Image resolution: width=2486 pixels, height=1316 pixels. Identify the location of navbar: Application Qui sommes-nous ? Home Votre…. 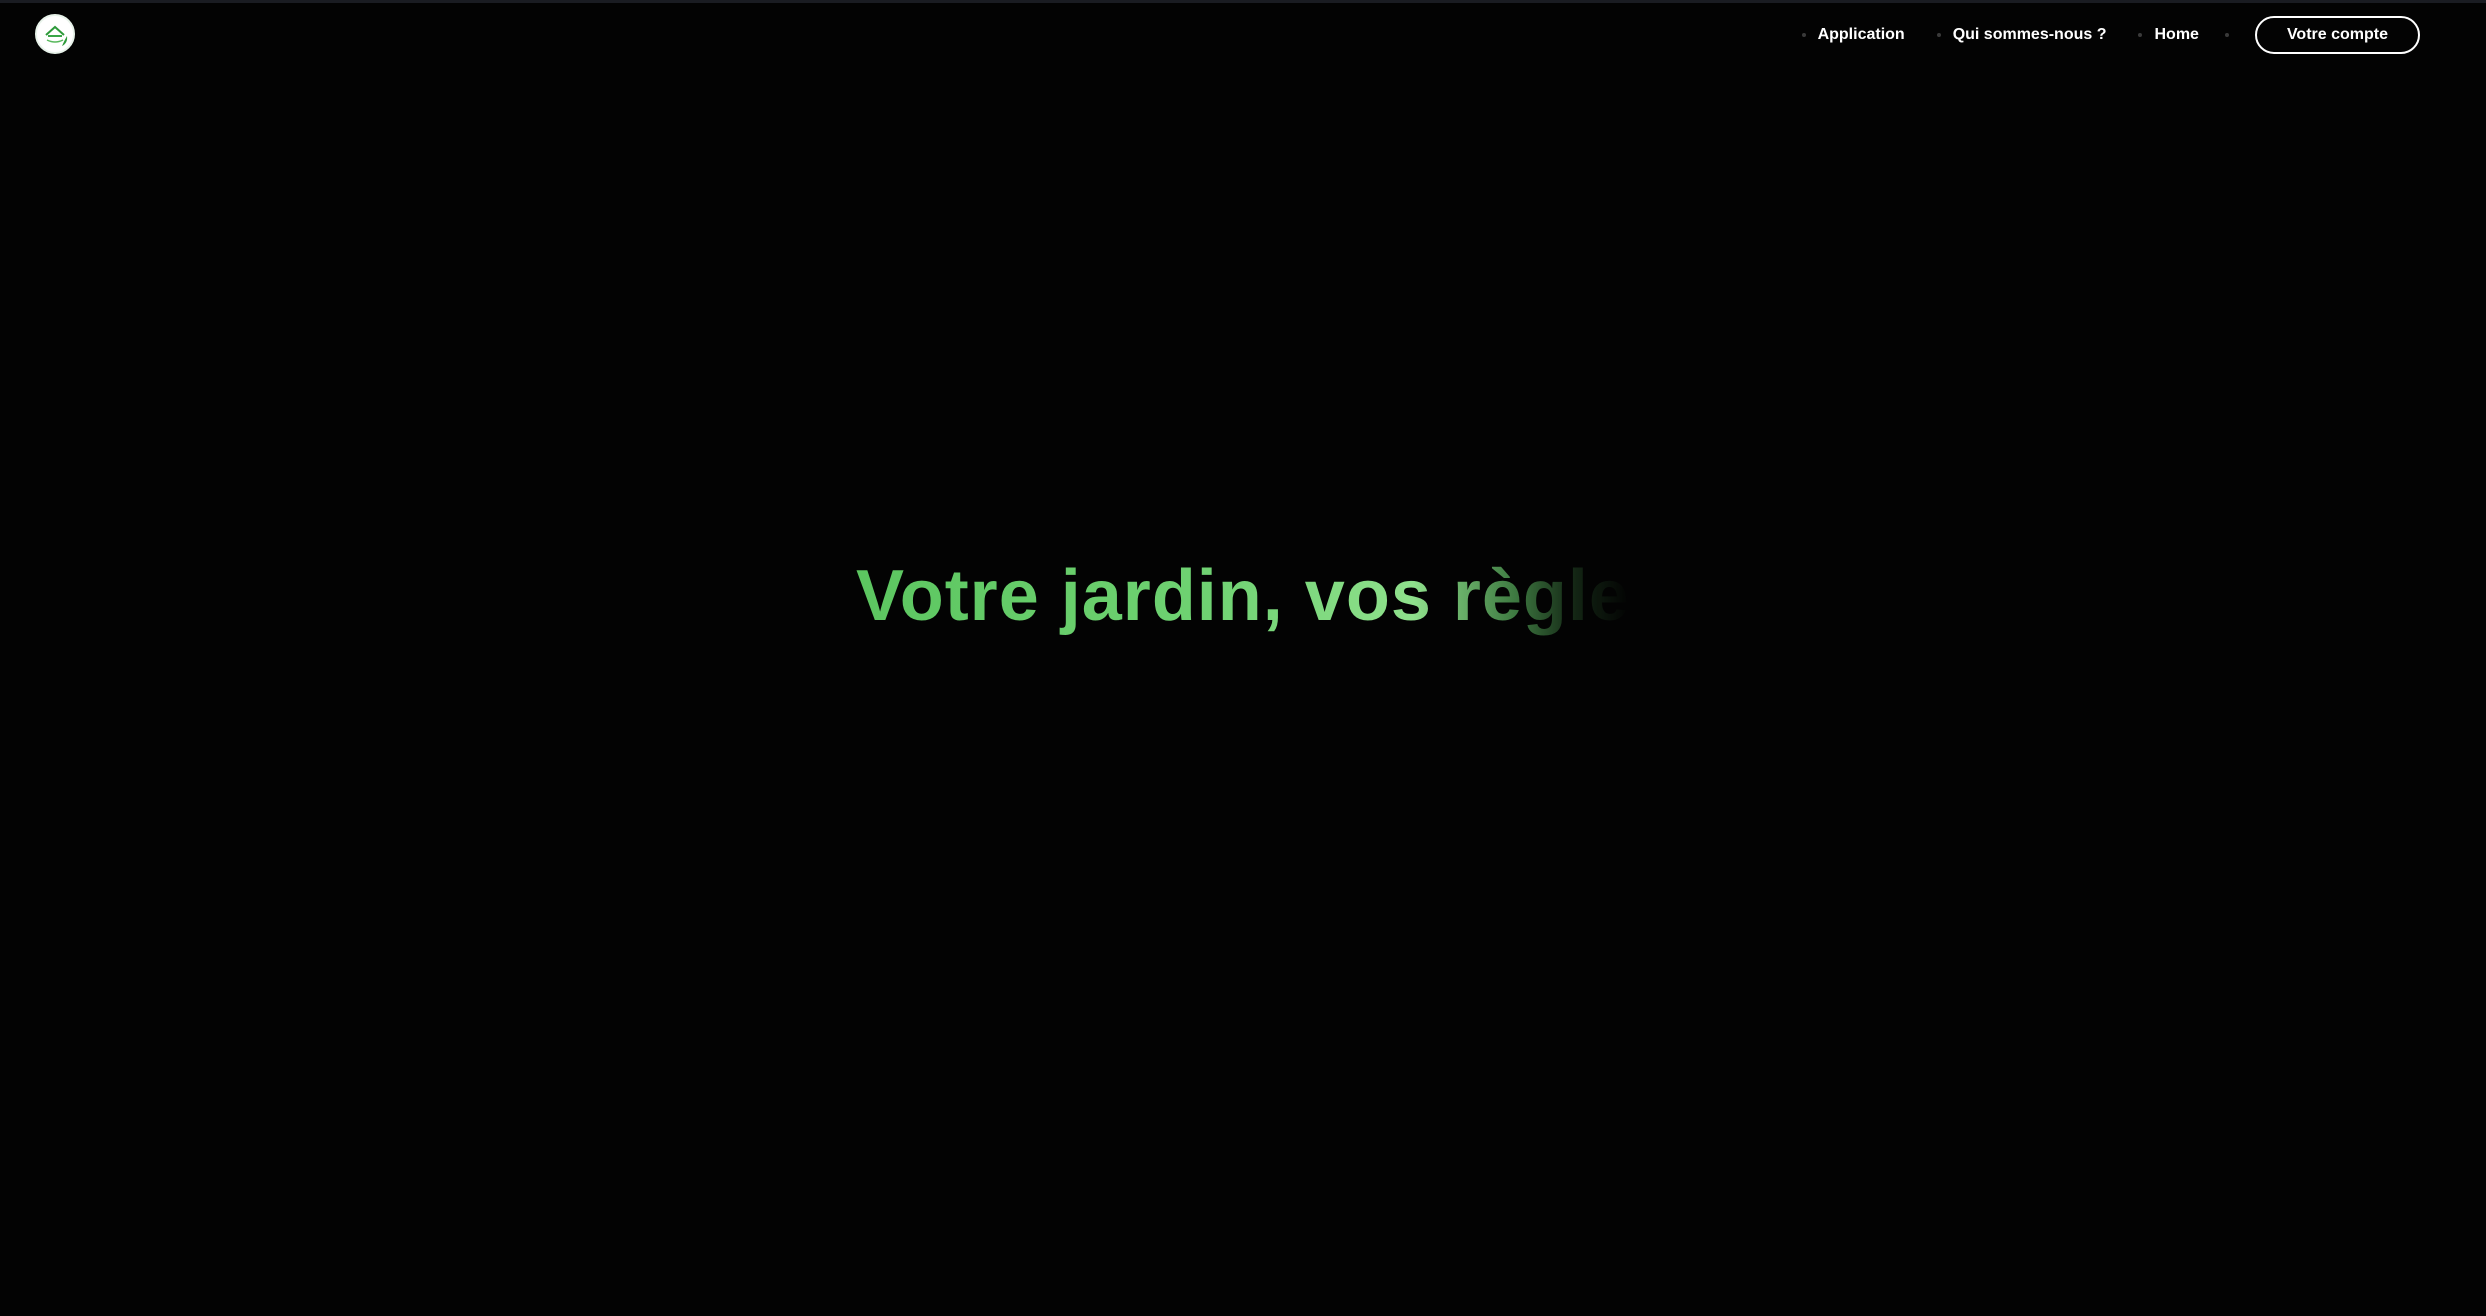
(1243, 35).